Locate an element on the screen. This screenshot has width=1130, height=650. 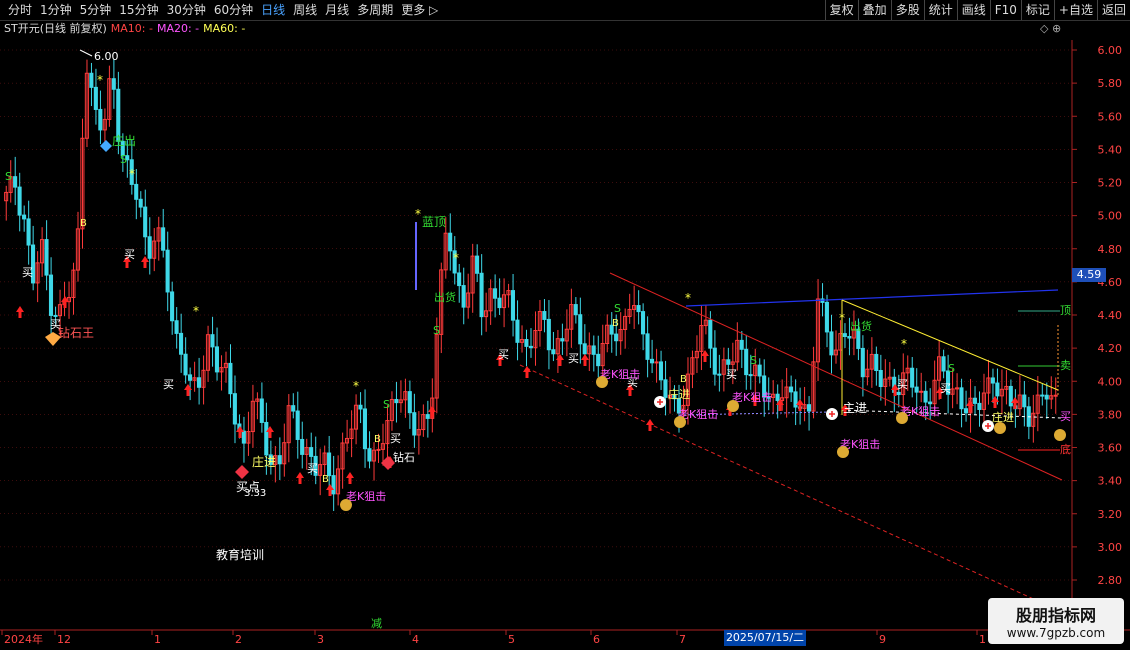
y-tick-label: 2.80 is located at coordinates (1110, 580).